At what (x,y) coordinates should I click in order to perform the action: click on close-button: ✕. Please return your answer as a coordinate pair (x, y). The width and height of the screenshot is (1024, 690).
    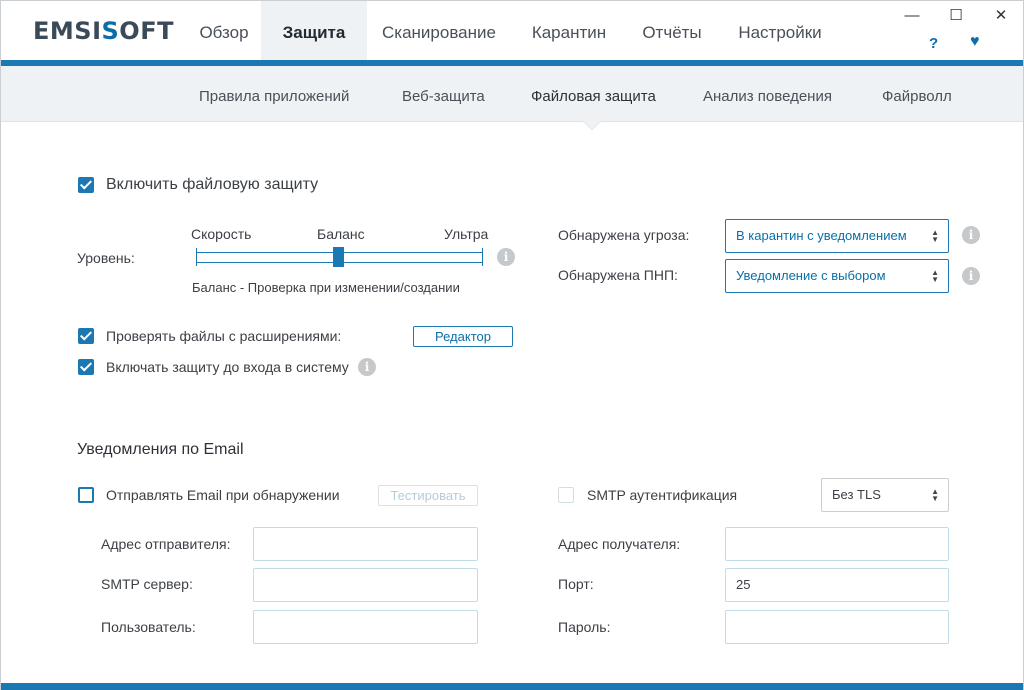
    Looking at the image, I should click on (1001, 16).